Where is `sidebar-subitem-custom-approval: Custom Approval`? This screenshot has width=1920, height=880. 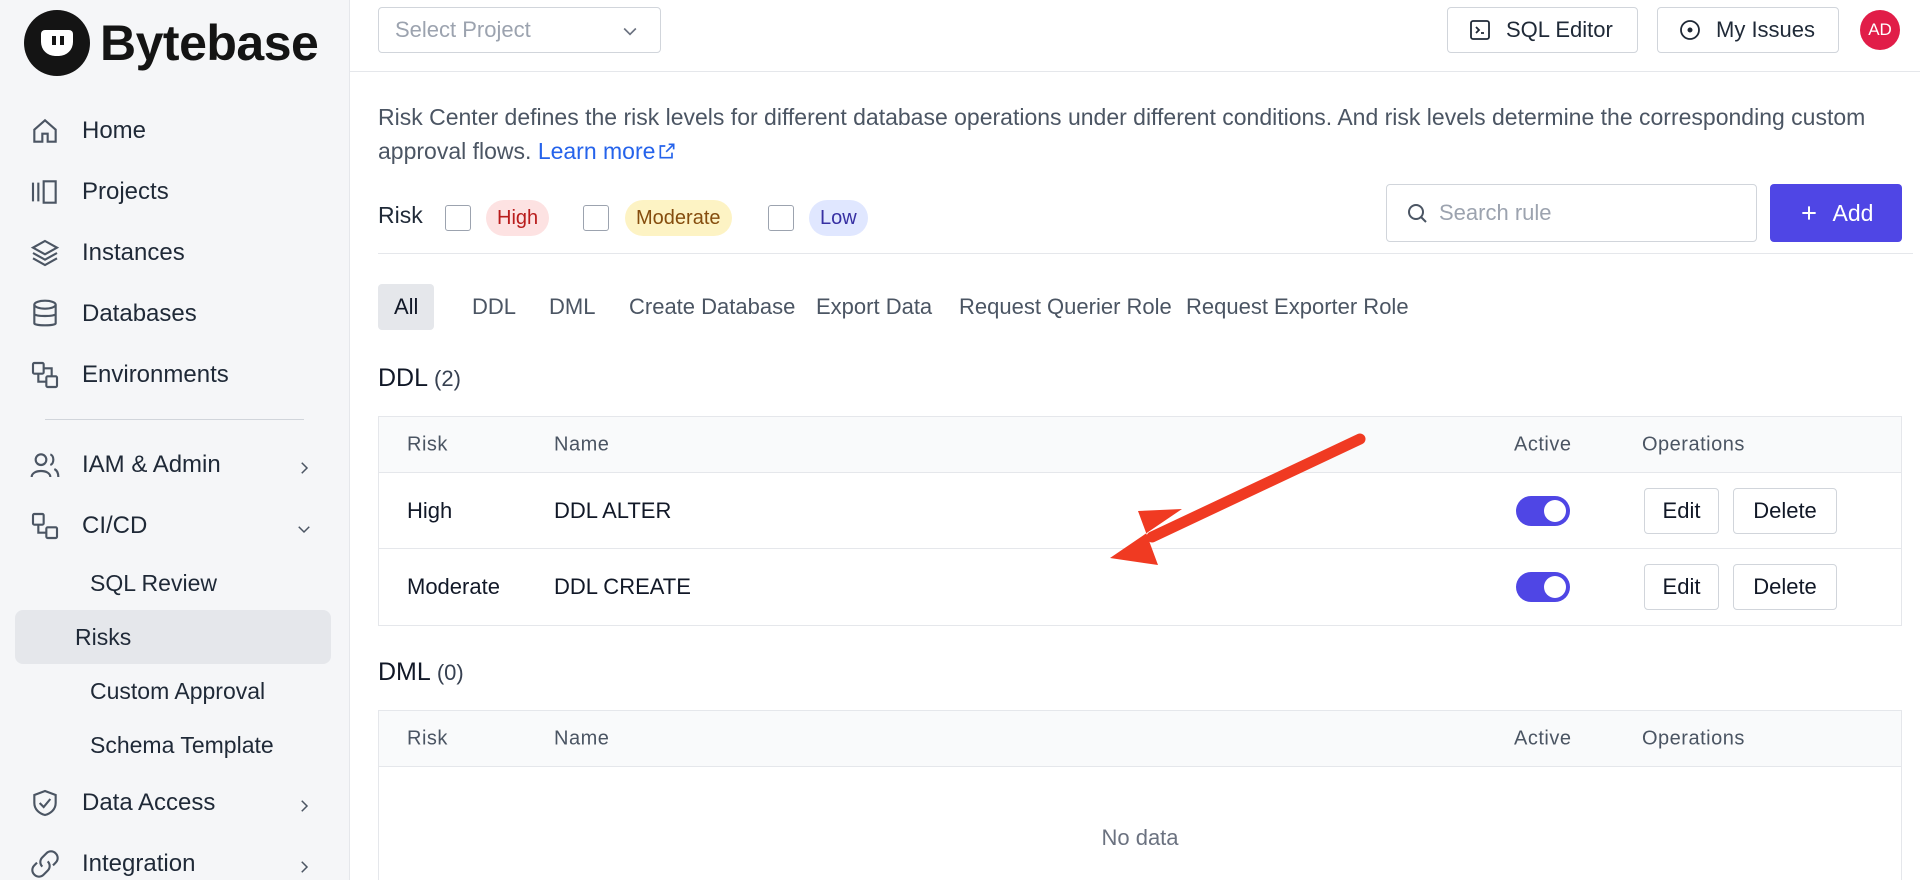
sidebar-subitem-custom-approval: Custom Approval is located at coordinates (173, 691).